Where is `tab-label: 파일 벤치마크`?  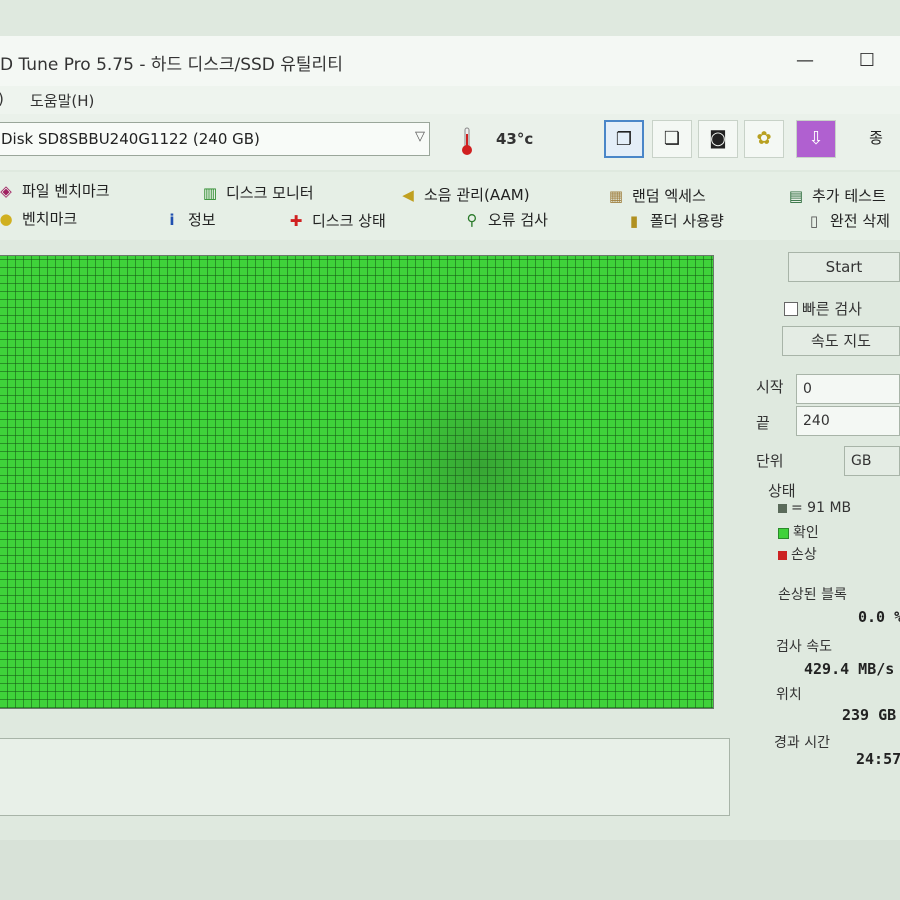 tab-label: 파일 벤치마크 is located at coordinates (66, 191).